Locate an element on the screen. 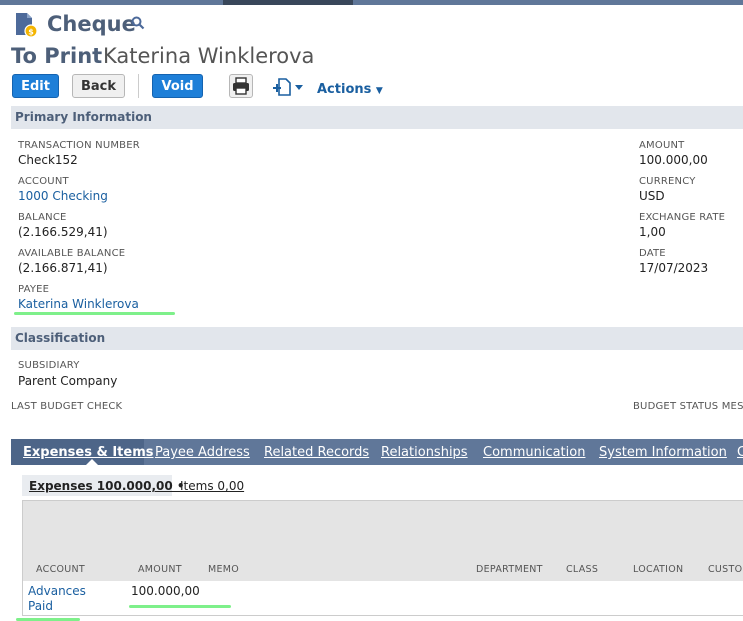 The width and height of the screenshot is (743, 621). subtab-expenses: Expenses 100.000,00 • is located at coordinates (107, 486).